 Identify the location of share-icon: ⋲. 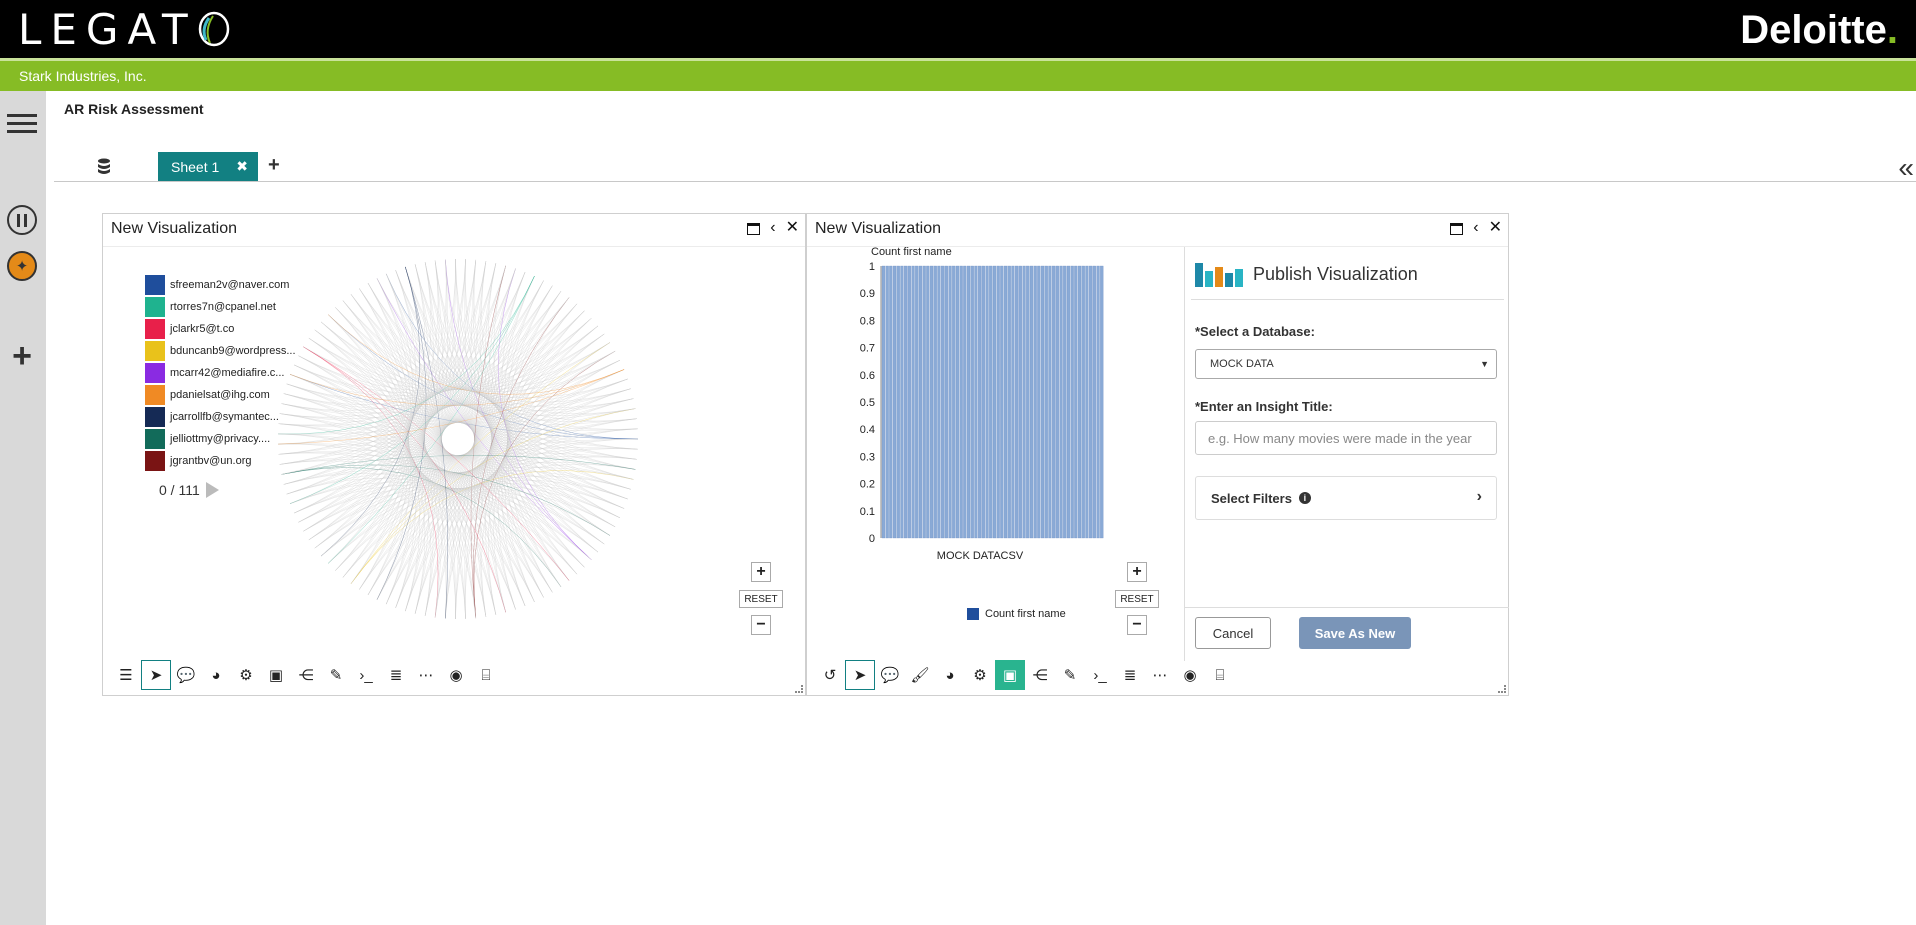
(306, 675).